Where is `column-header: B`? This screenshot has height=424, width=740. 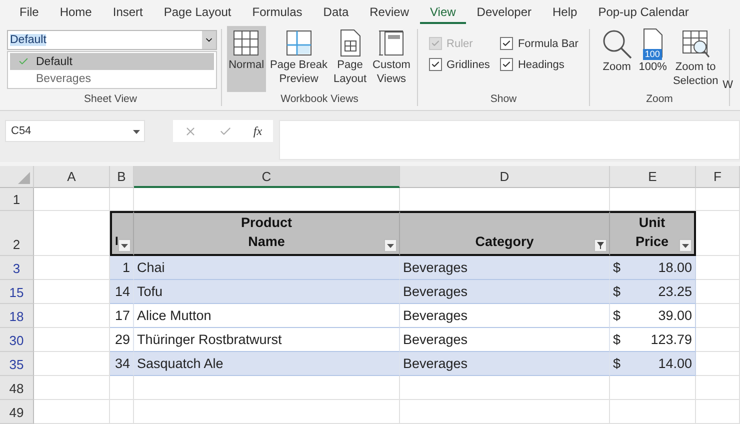 column-header: B is located at coordinates (122, 177).